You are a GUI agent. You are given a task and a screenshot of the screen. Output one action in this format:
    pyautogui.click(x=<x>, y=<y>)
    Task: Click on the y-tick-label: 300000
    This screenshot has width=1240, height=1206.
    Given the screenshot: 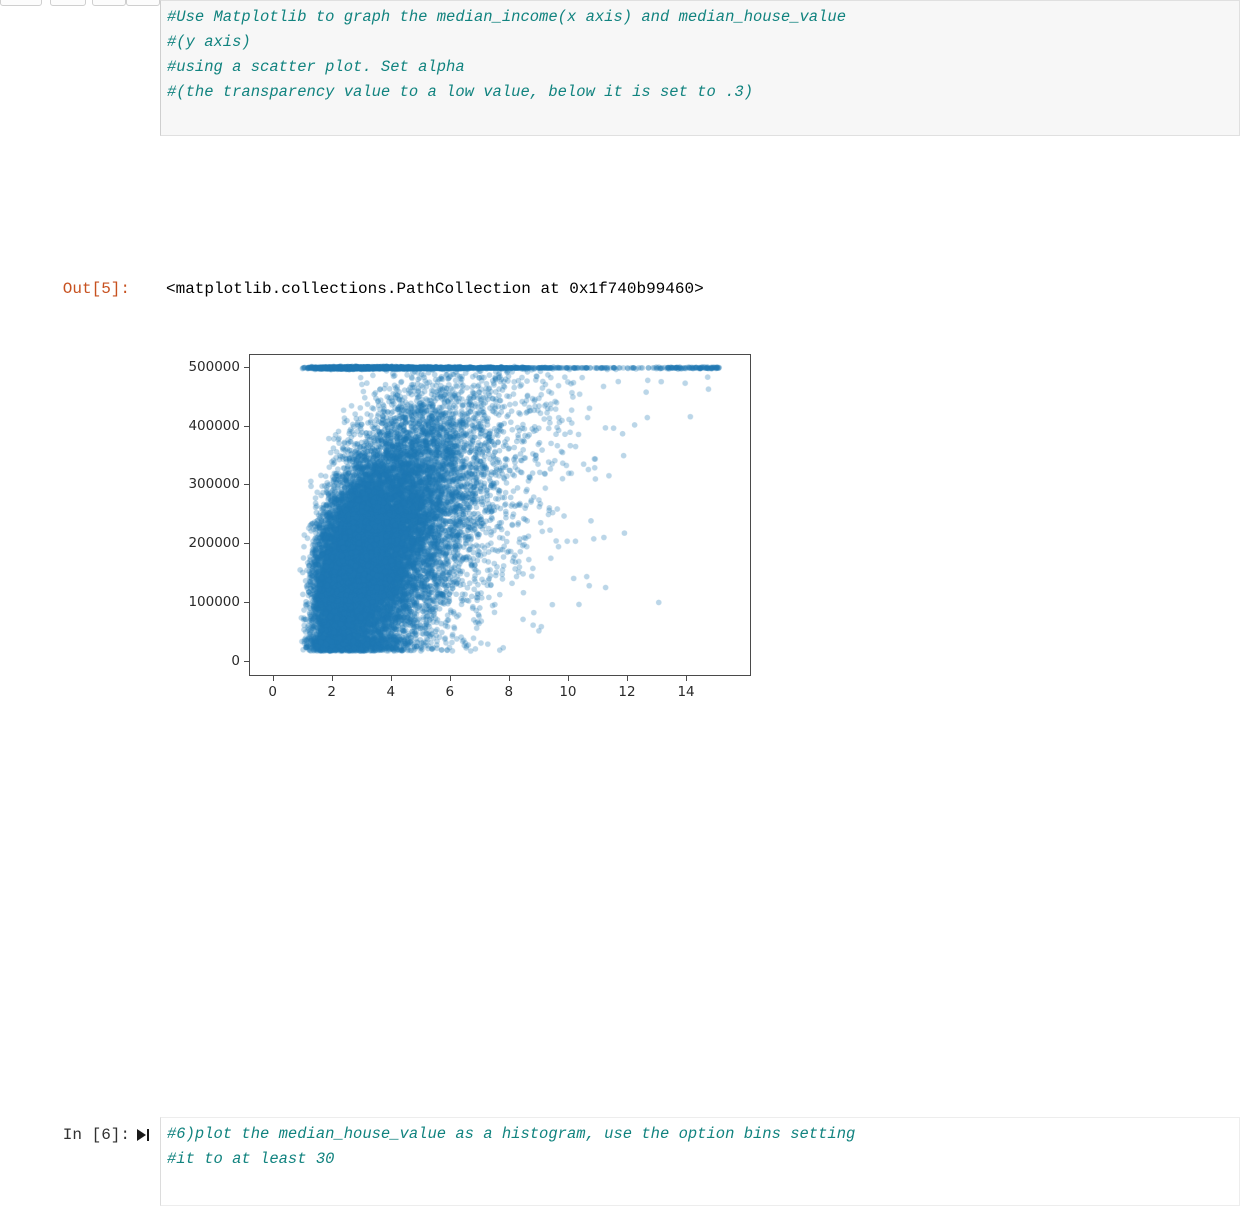 What is the action you would take?
    pyautogui.click(x=214, y=484)
    